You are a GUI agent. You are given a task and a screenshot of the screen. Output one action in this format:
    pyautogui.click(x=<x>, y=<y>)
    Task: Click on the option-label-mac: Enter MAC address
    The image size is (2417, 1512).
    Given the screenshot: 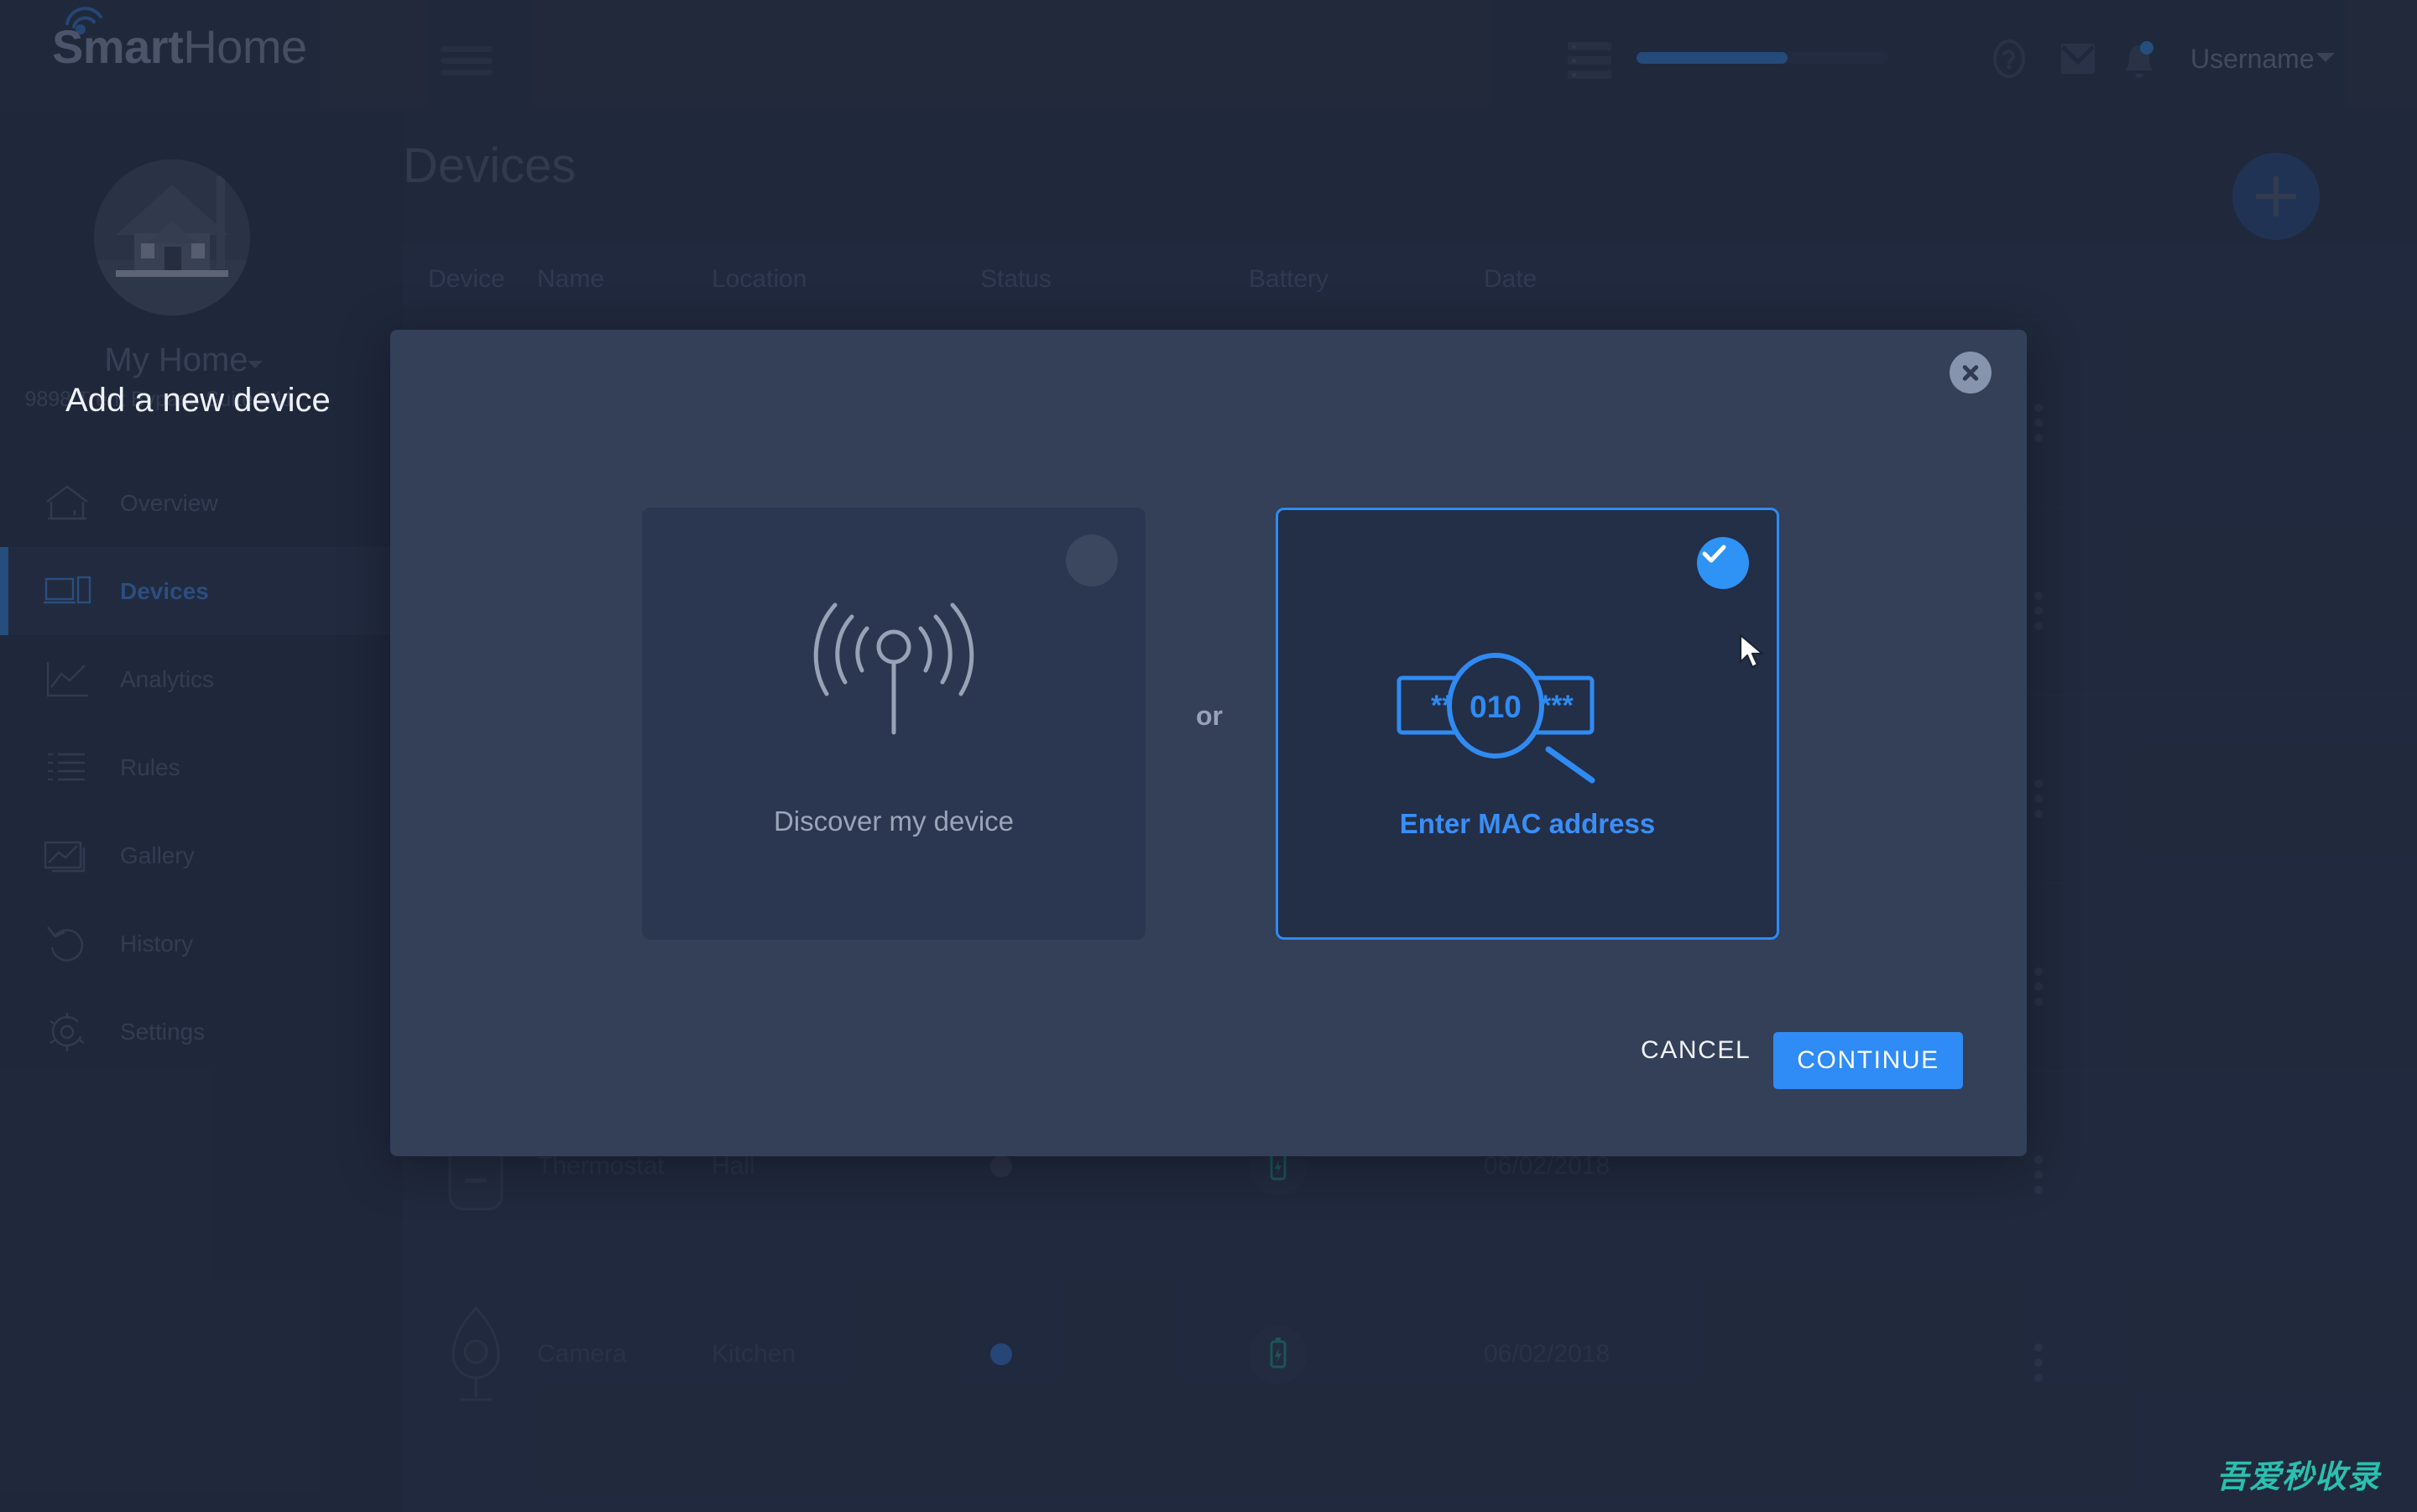 What is the action you would take?
    pyautogui.click(x=1527, y=824)
    